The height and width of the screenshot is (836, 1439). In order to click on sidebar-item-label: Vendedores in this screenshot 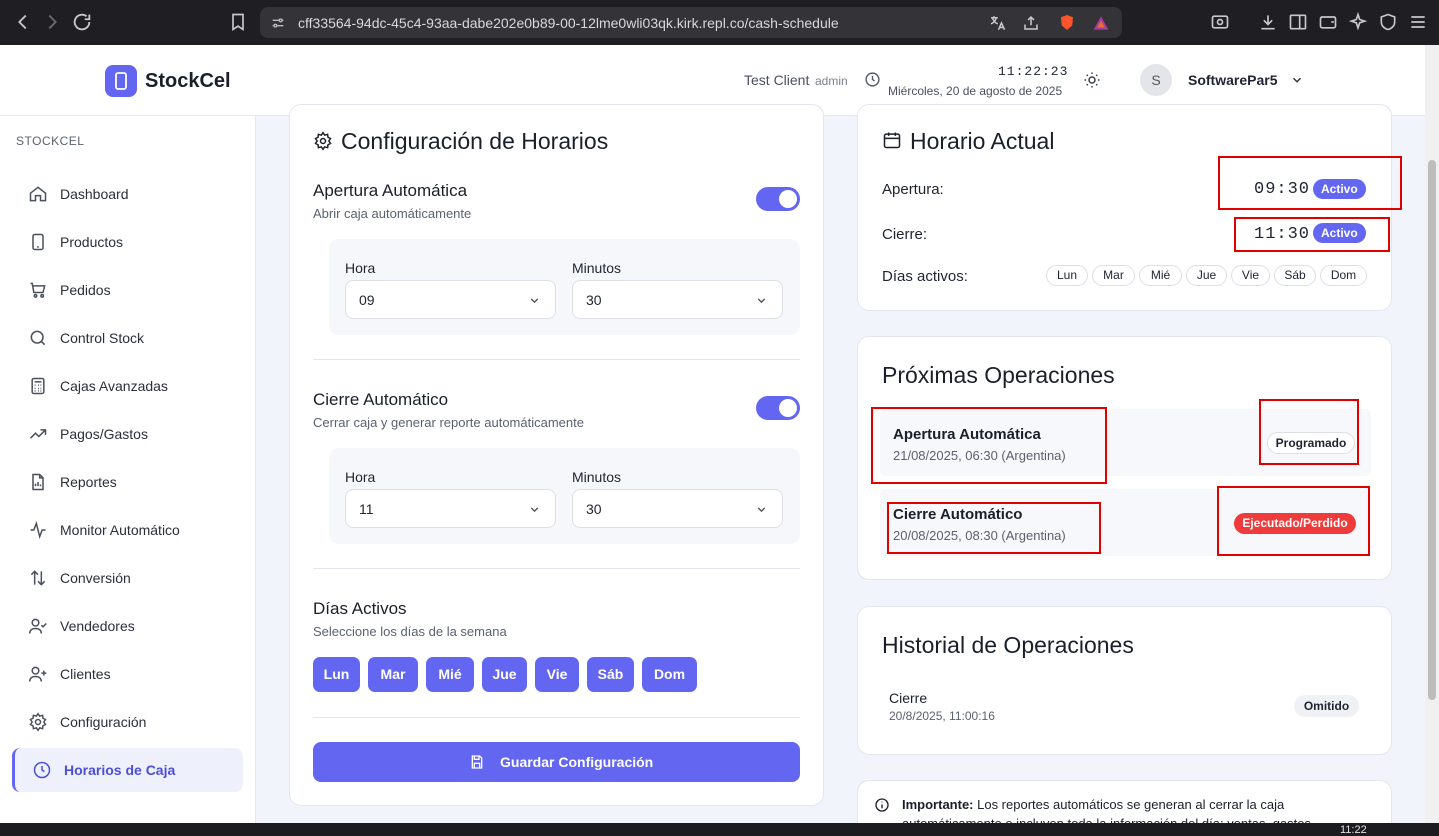, I will do `click(97, 626)`.